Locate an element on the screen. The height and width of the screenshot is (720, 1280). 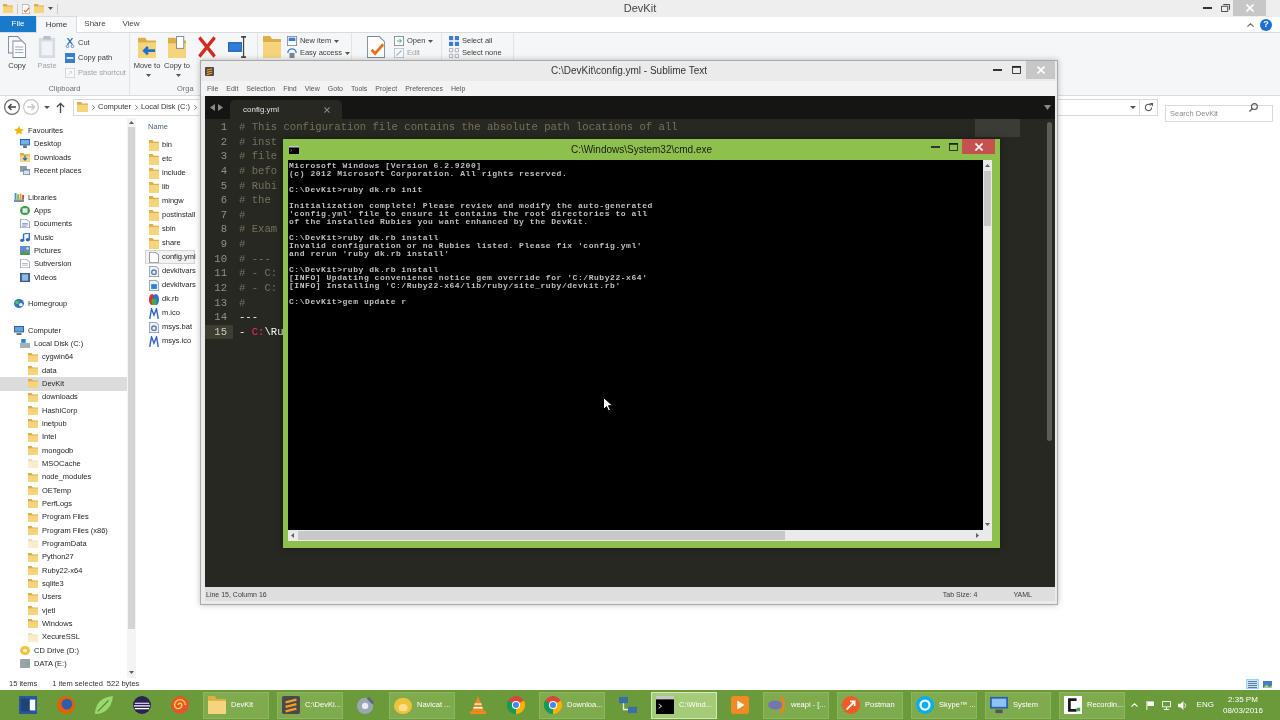
console-line: 'config.yml' file to ensure it contains the root directories to all is located at coordinates (468, 214).